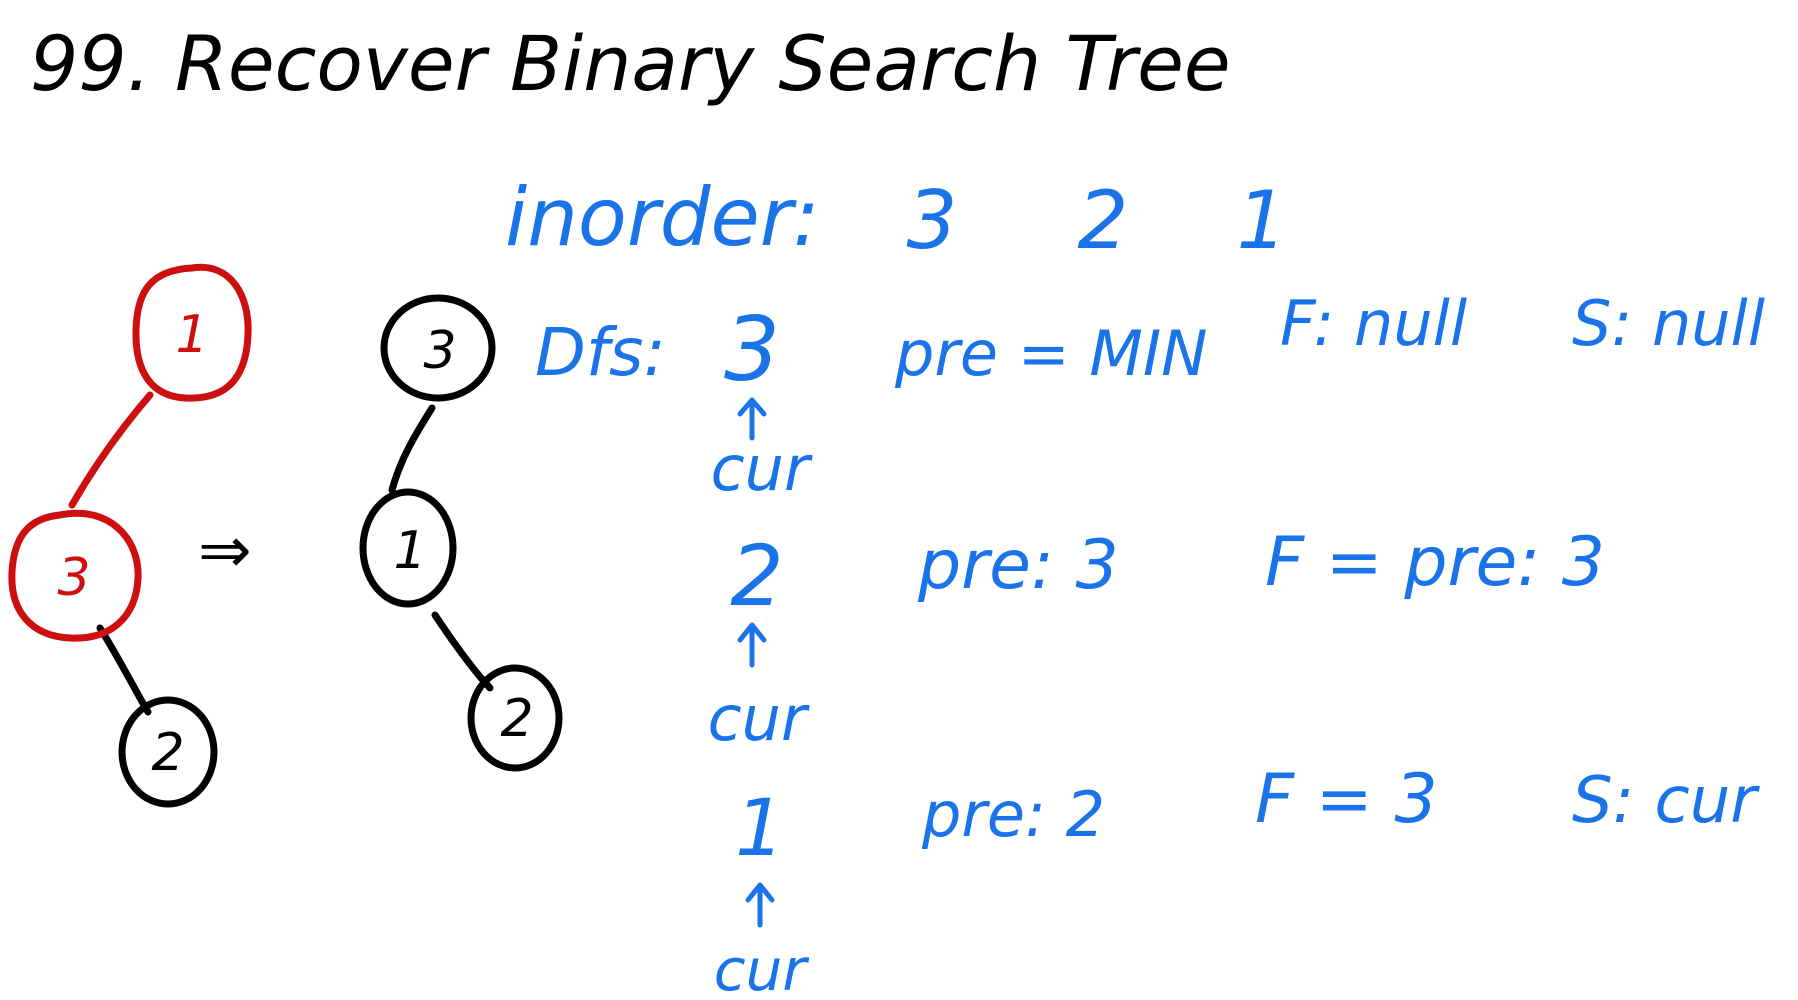  Describe the element at coordinates (1237, 880) in the screenshot. I see `dfs-step: 1 cur pre: 2 F = 3 S: cur` at that location.